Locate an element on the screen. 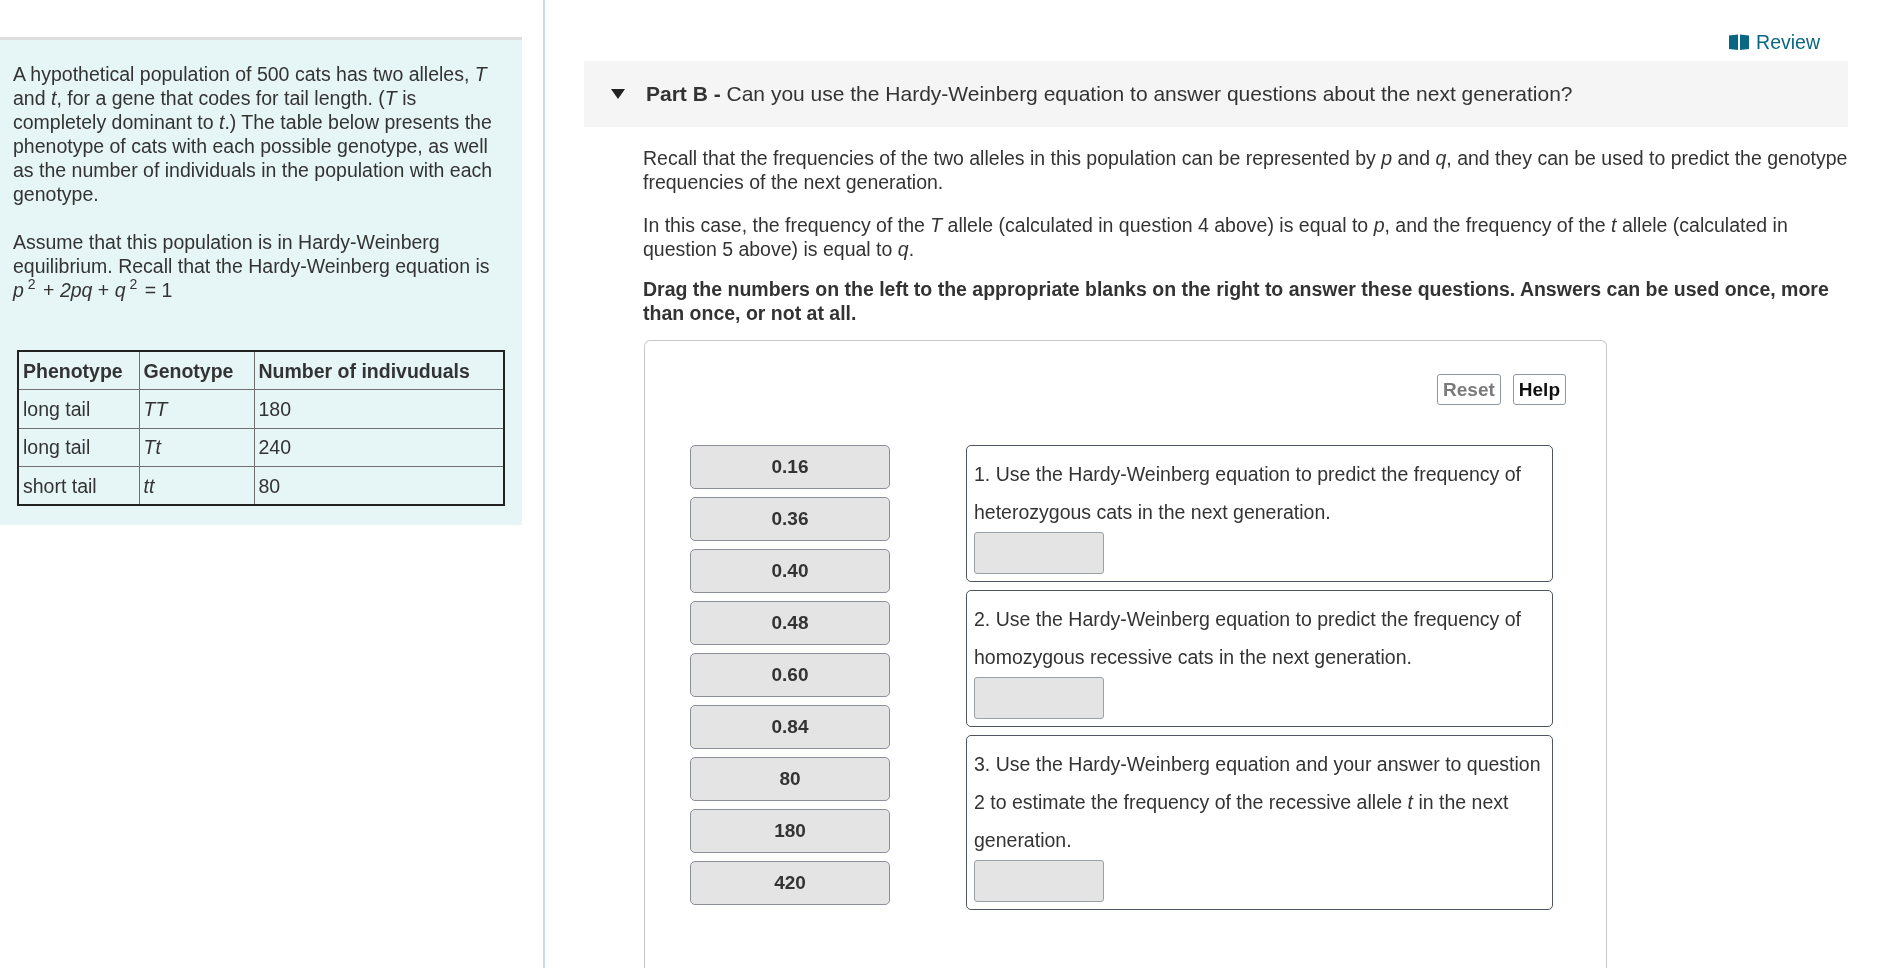 The width and height of the screenshot is (1882, 968). question-text: 1. Use the Hardy-Weinberg equation to predict the frequency of heterozygous cats in the next generation. is located at coordinates (1248, 493).